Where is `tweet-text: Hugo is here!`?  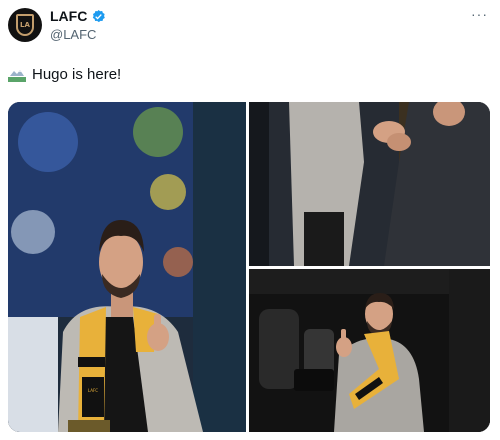
tweet-text: Hugo is here! is located at coordinates (64, 74).